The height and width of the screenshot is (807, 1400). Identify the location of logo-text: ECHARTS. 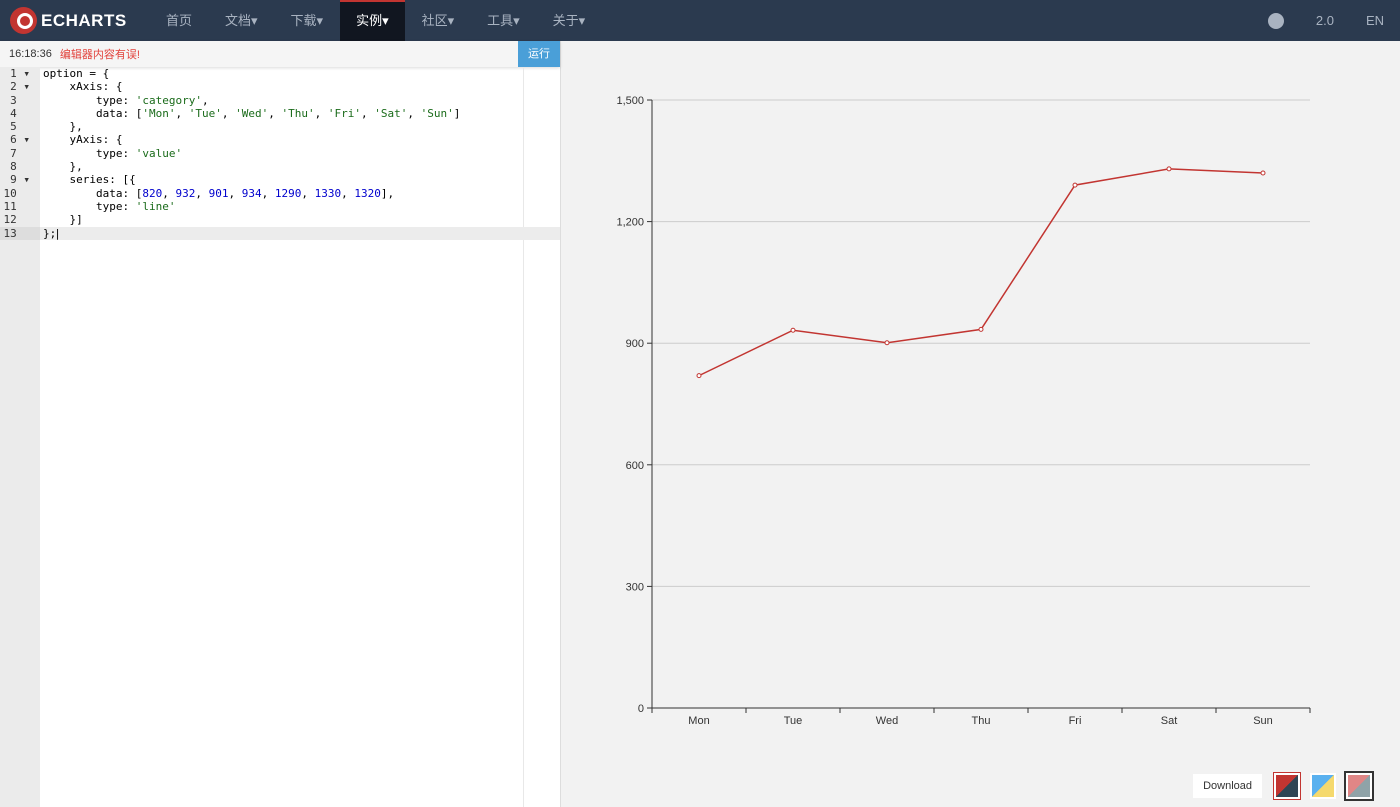
(84, 20).